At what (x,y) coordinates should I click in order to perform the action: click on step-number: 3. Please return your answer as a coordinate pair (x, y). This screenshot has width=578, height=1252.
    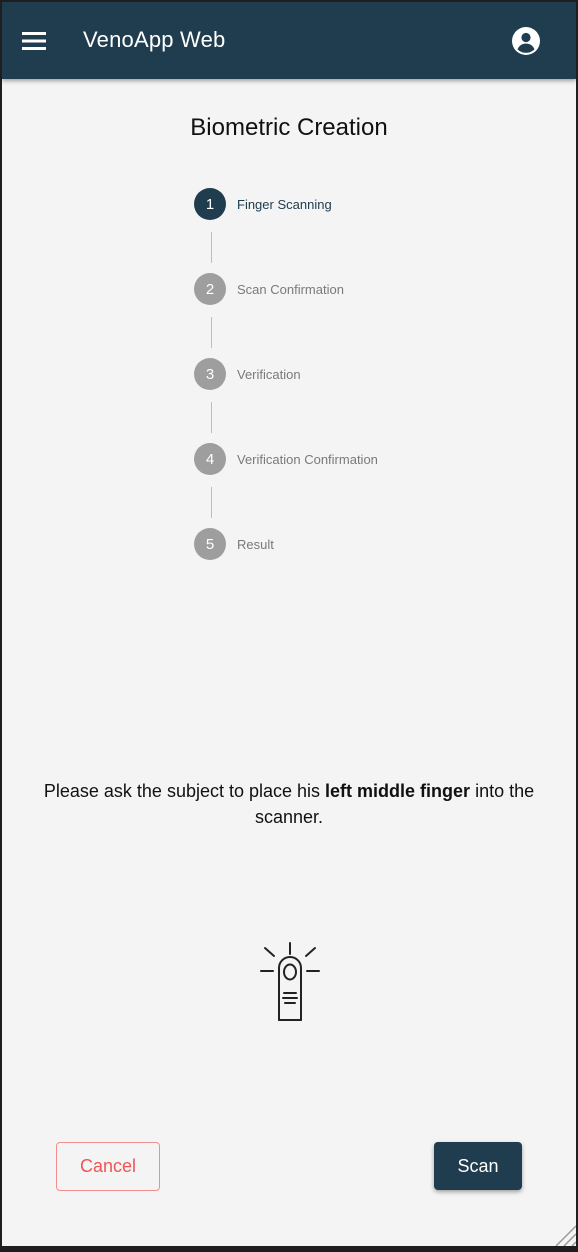
    Looking at the image, I should click on (210, 374).